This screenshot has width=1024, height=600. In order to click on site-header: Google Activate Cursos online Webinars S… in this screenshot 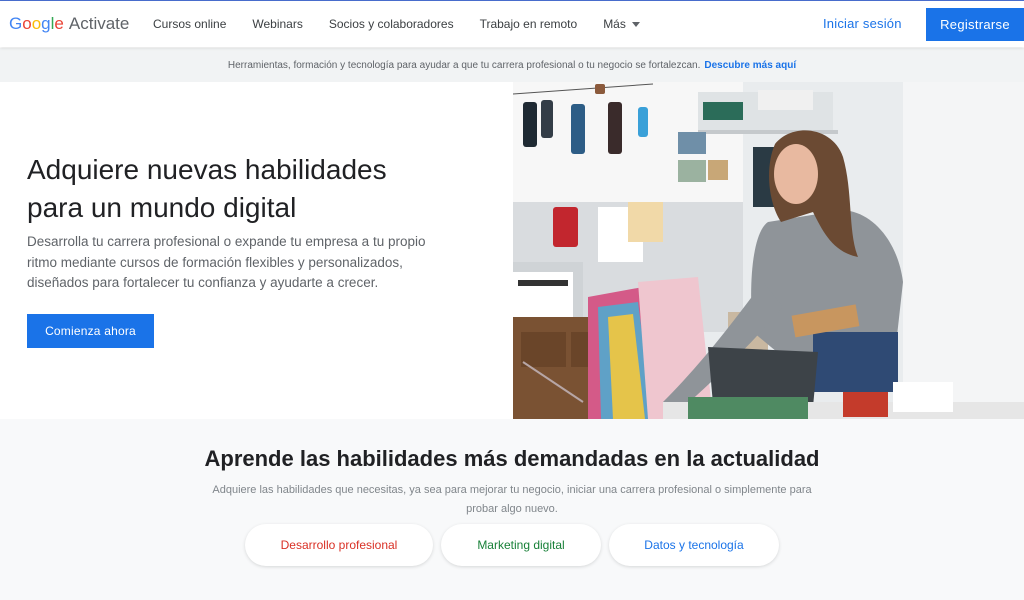, I will do `click(512, 24)`.